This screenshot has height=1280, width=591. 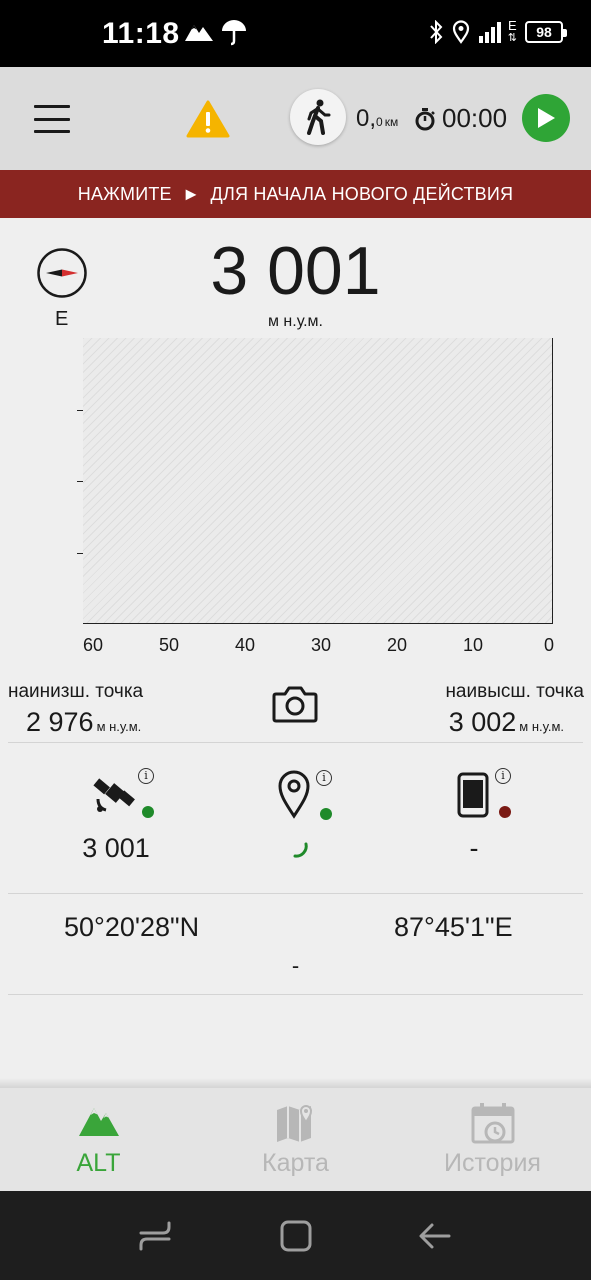 What do you see at coordinates (60, 722) in the screenshot?
I see `lowest-point-number: 2 976` at bounding box center [60, 722].